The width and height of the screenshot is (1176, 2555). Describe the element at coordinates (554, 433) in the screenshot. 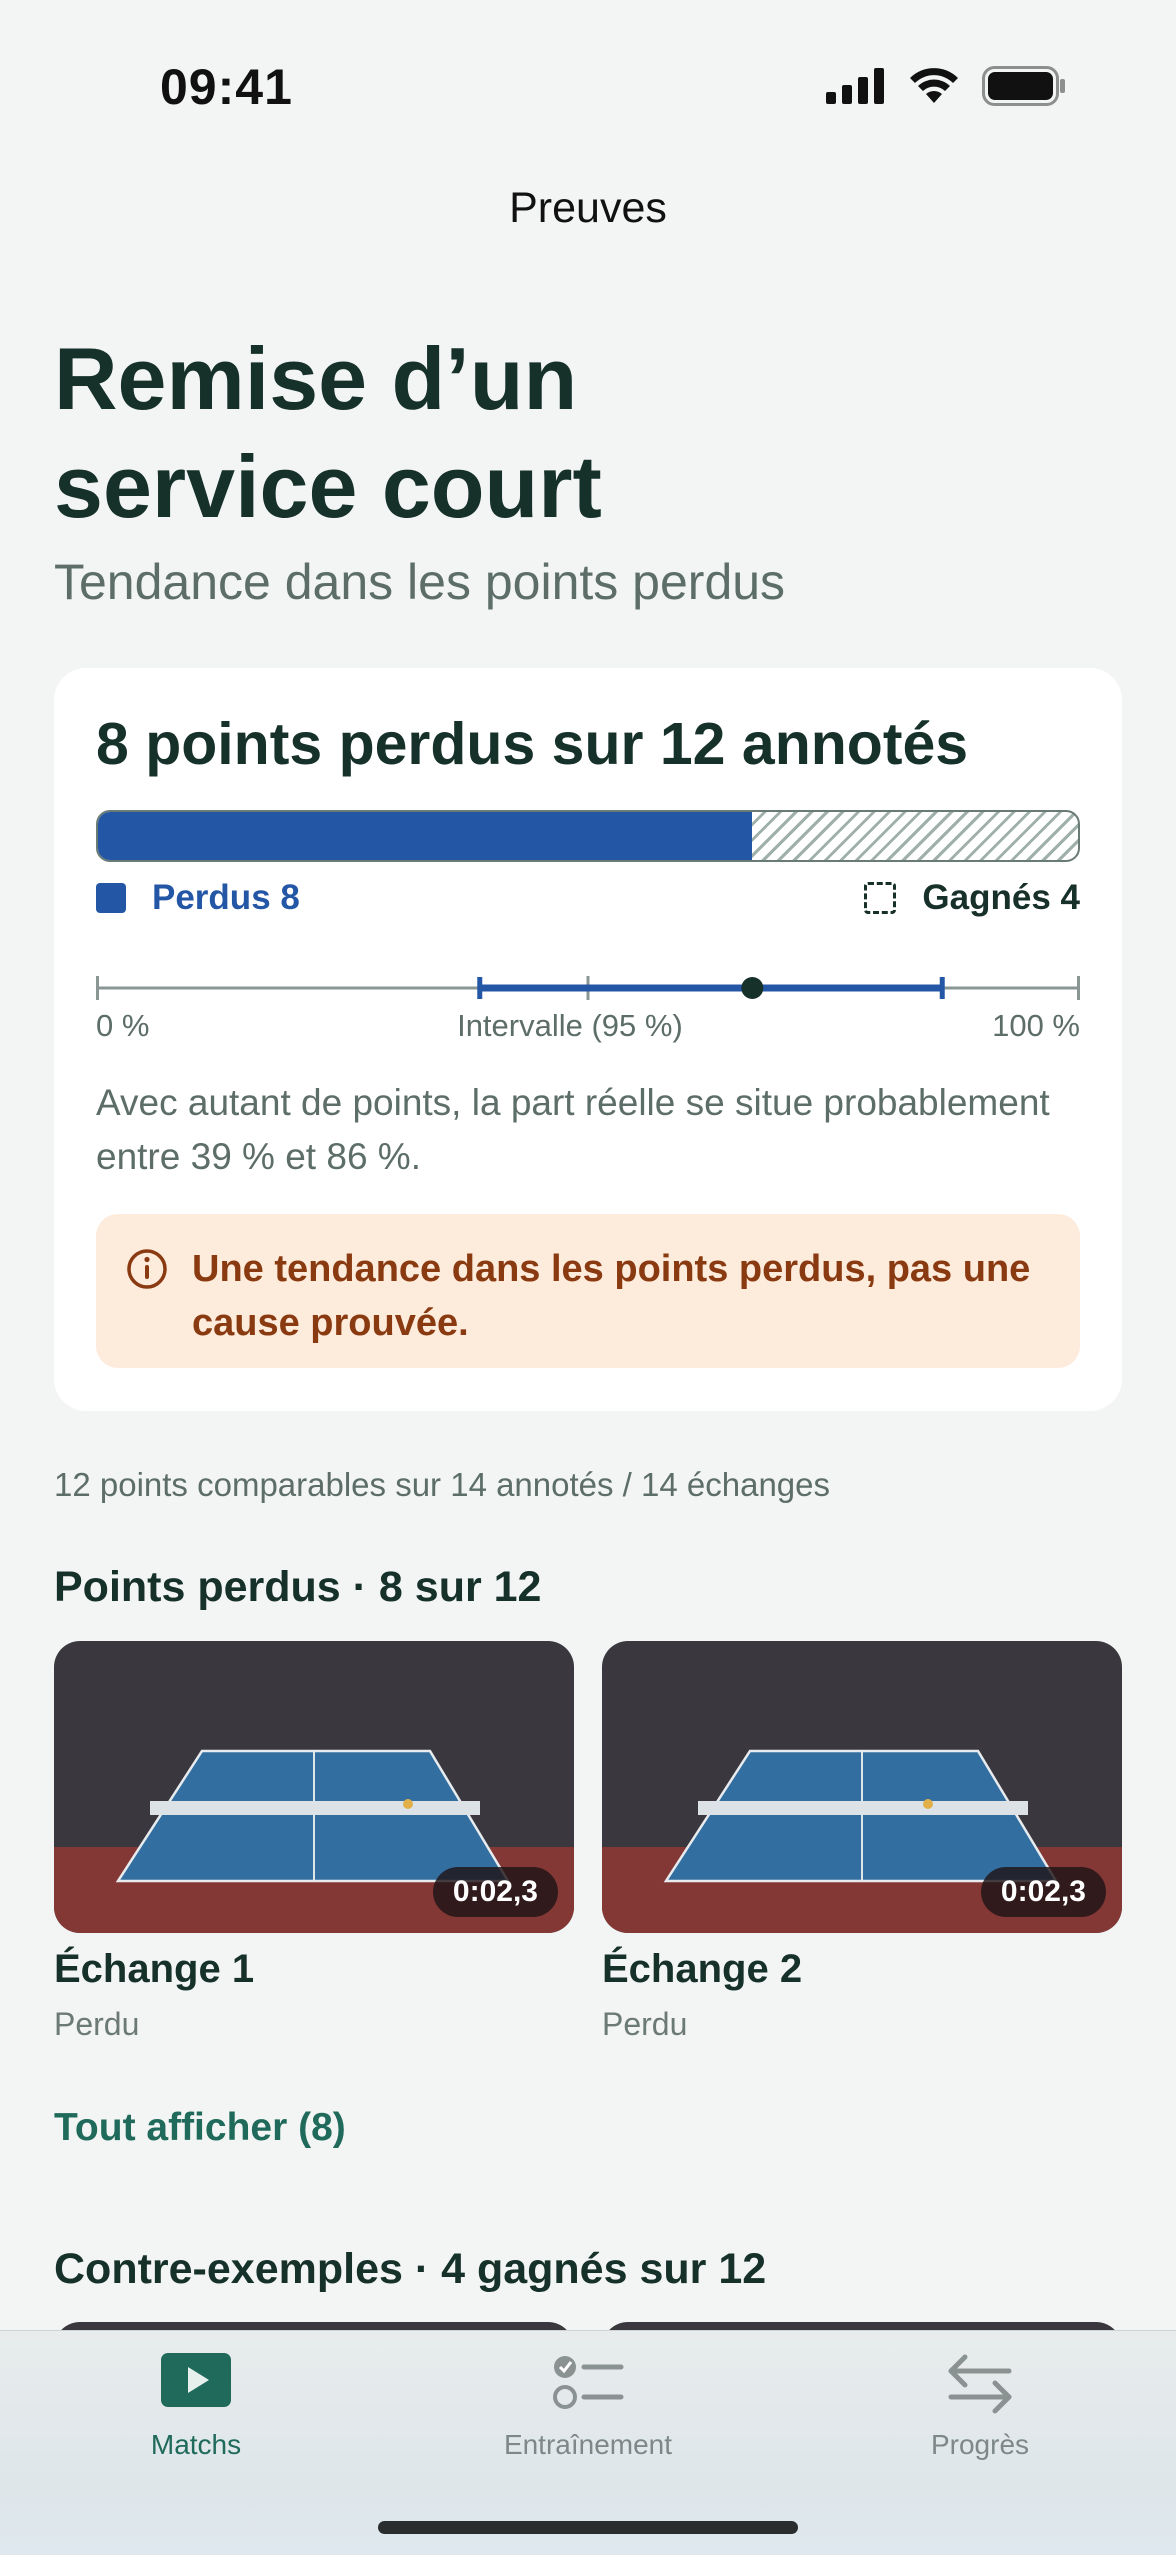

I see `page-title: Remise d’un service court` at that location.